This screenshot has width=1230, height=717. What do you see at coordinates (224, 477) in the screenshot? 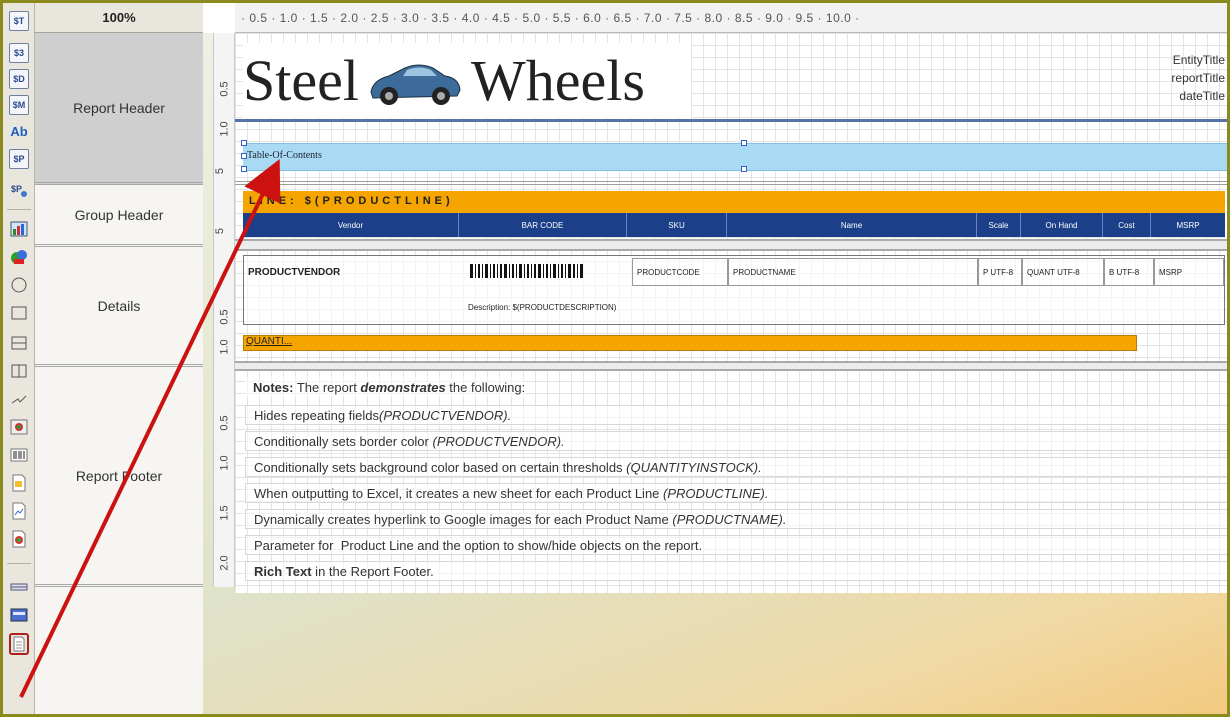
I see `vertical-ruler-footer: 0.5 1.0 1.5 2.0` at bounding box center [224, 477].